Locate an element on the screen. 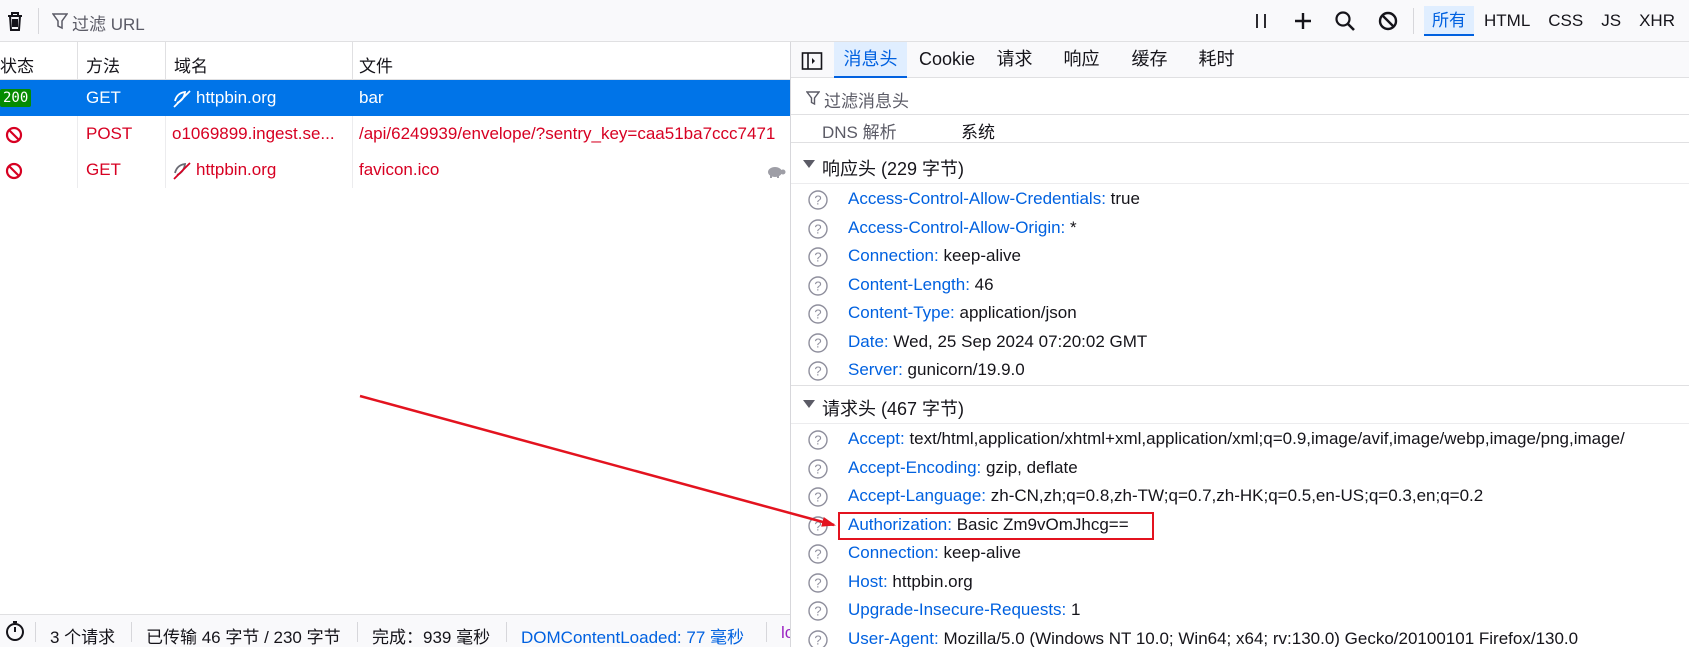 This screenshot has height=647, width=1689. header-name: Server: gunicorn/19.9.0 is located at coordinates (936, 369).